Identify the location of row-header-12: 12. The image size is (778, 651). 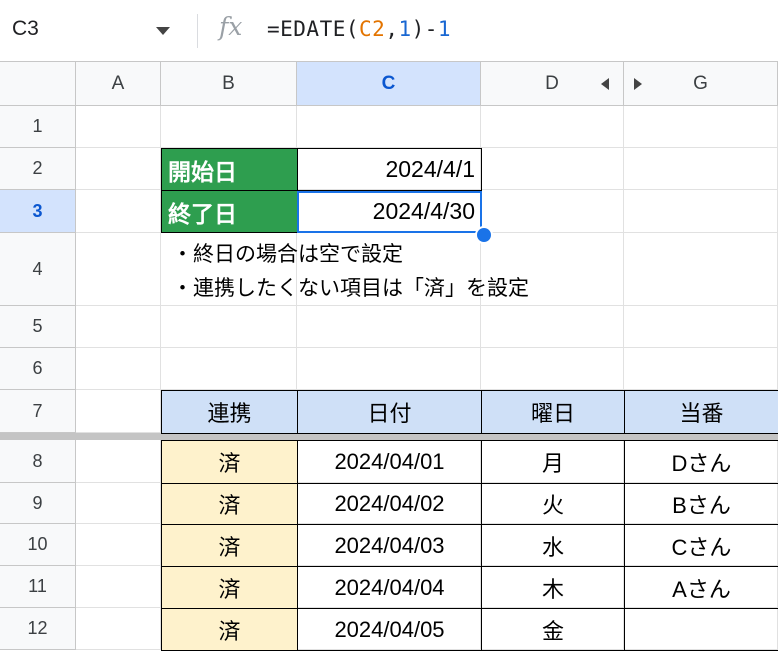
(38, 629).